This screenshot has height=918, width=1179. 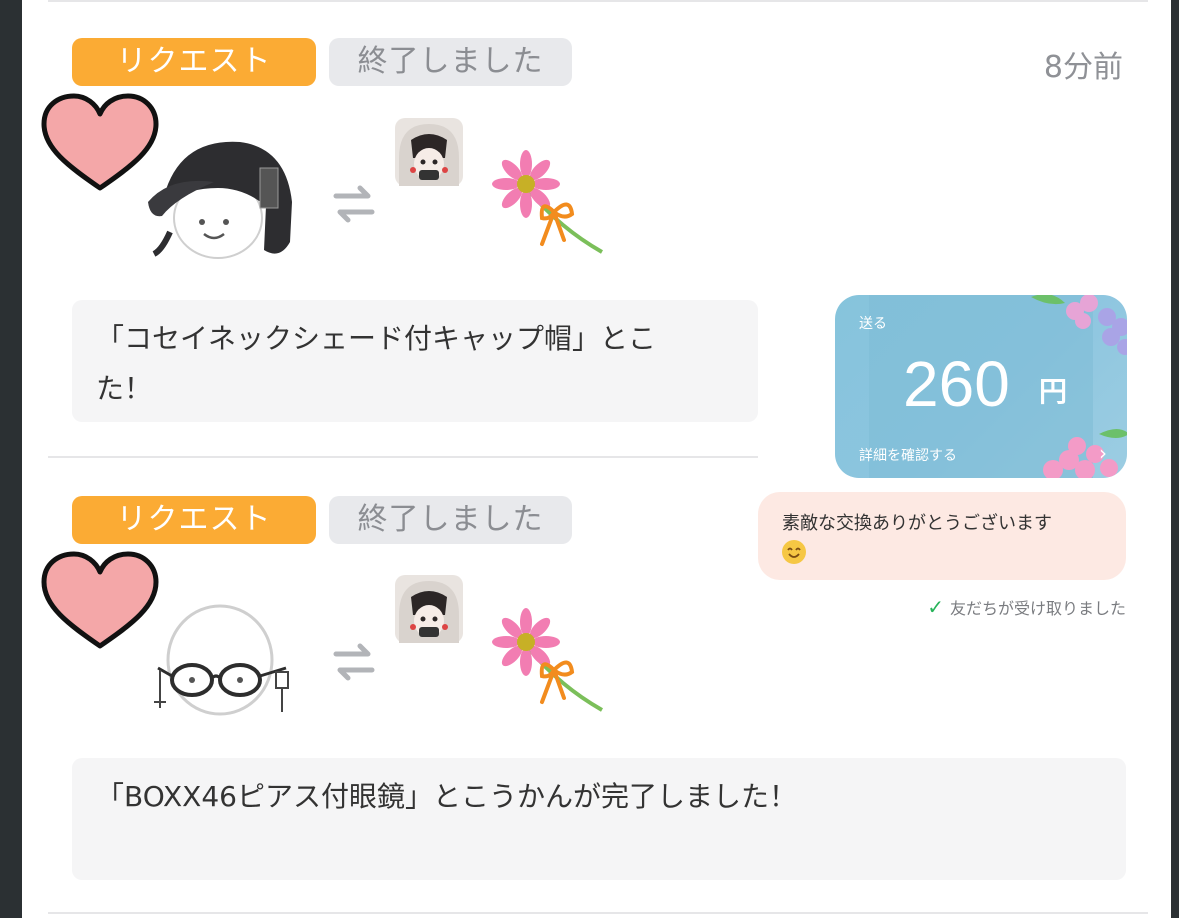 What do you see at coordinates (1053, 391) in the screenshot?
I see `gift-unit: 円` at bounding box center [1053, 391].